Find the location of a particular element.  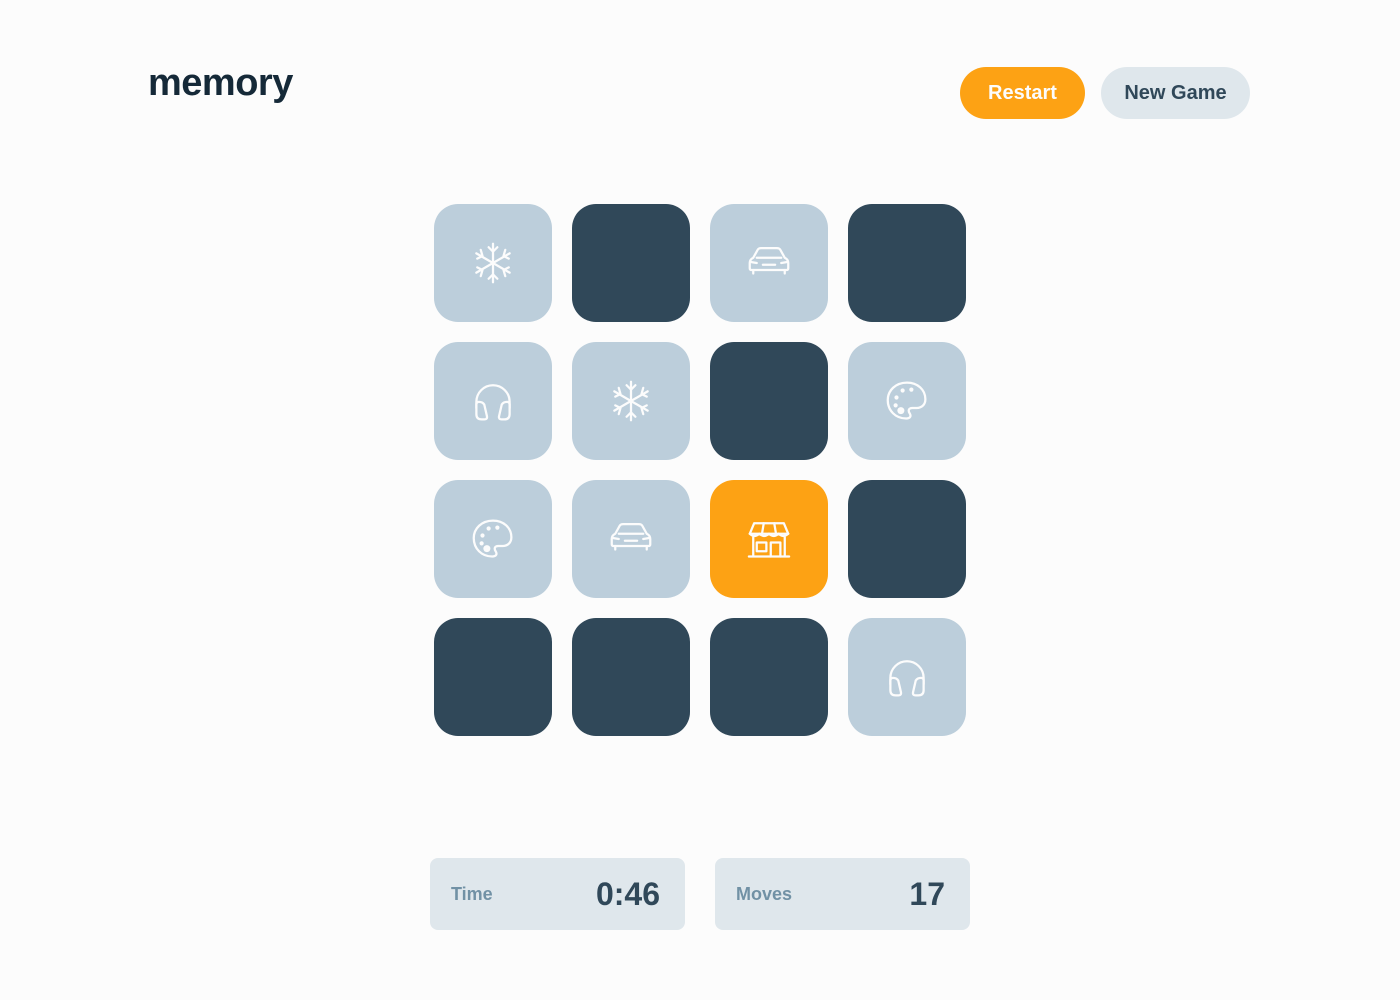

new-game-button: New Game is located at coordinates (1175, 93).